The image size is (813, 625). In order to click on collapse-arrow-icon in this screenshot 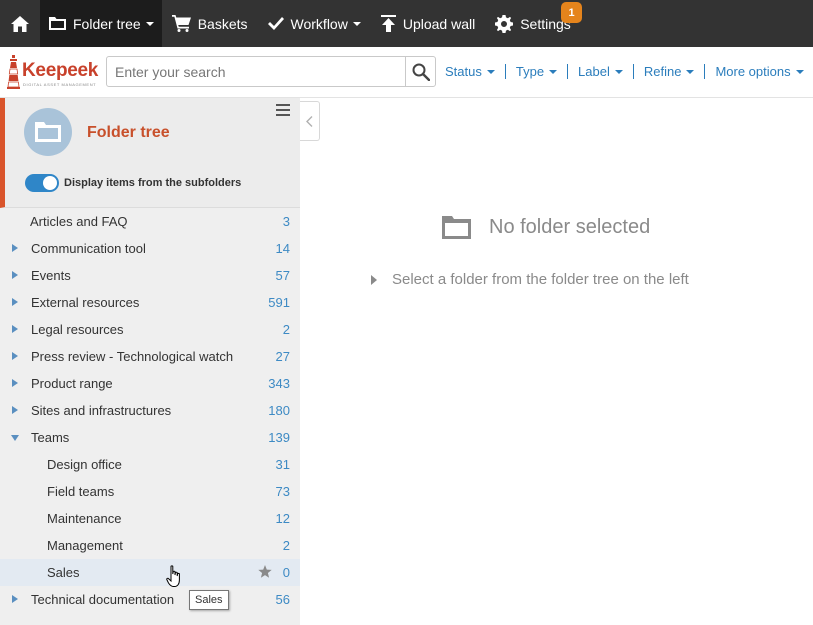, I will do `click(15, 438)`.